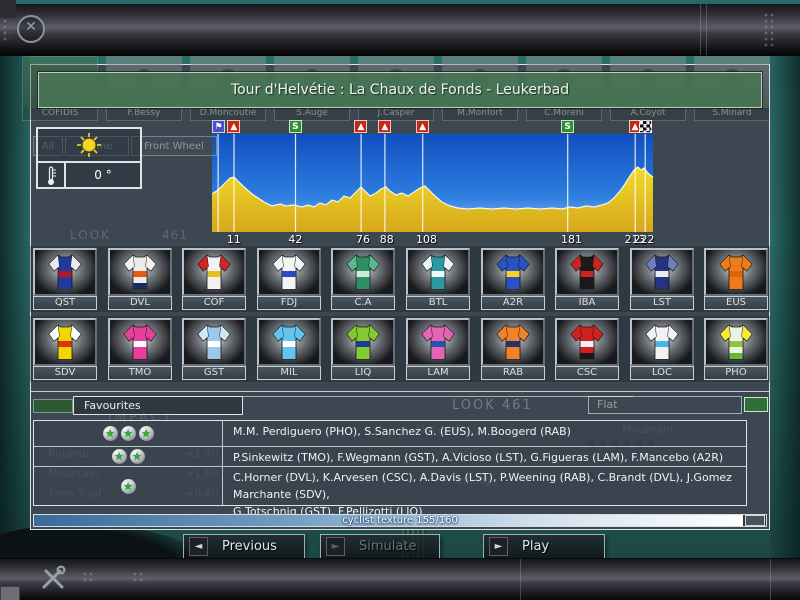 This screenshot has height=600, width=800. What do you see at coordinates (54, 577) in the screenshot?
I see `tools-icon` at bounding box center [54, 577].